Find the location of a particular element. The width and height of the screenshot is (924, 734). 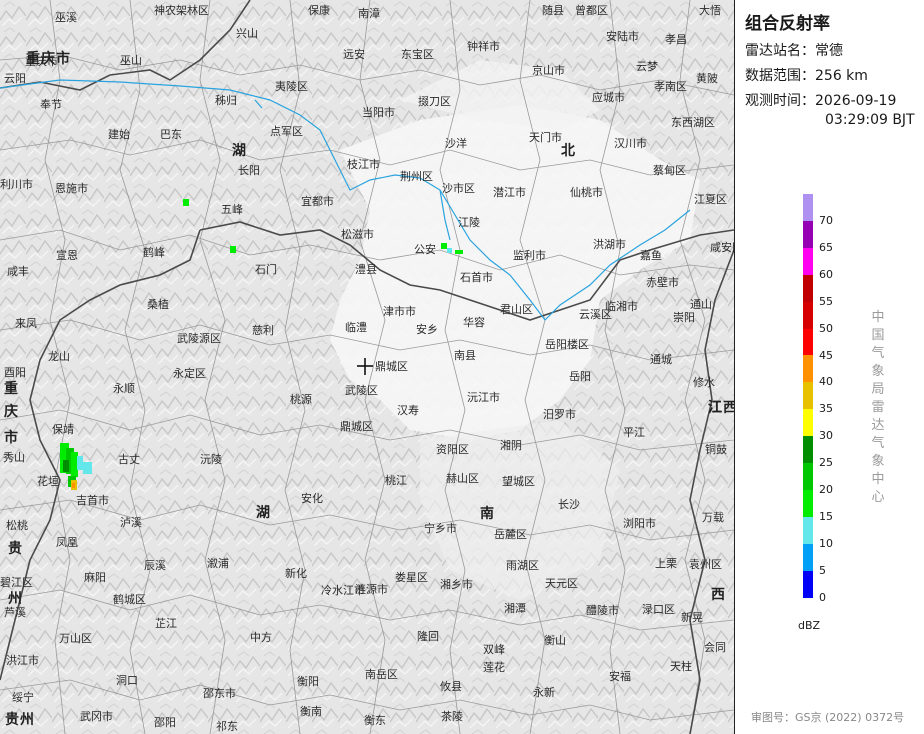

province-label: 州 is located at coordinates (15, 599).